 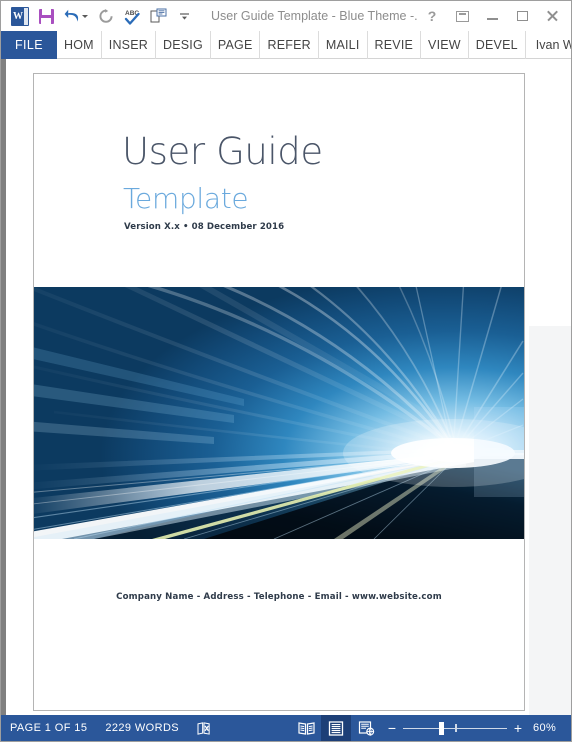 I want to click on tab-developer: DEVEL, so click(x=497, y=45).